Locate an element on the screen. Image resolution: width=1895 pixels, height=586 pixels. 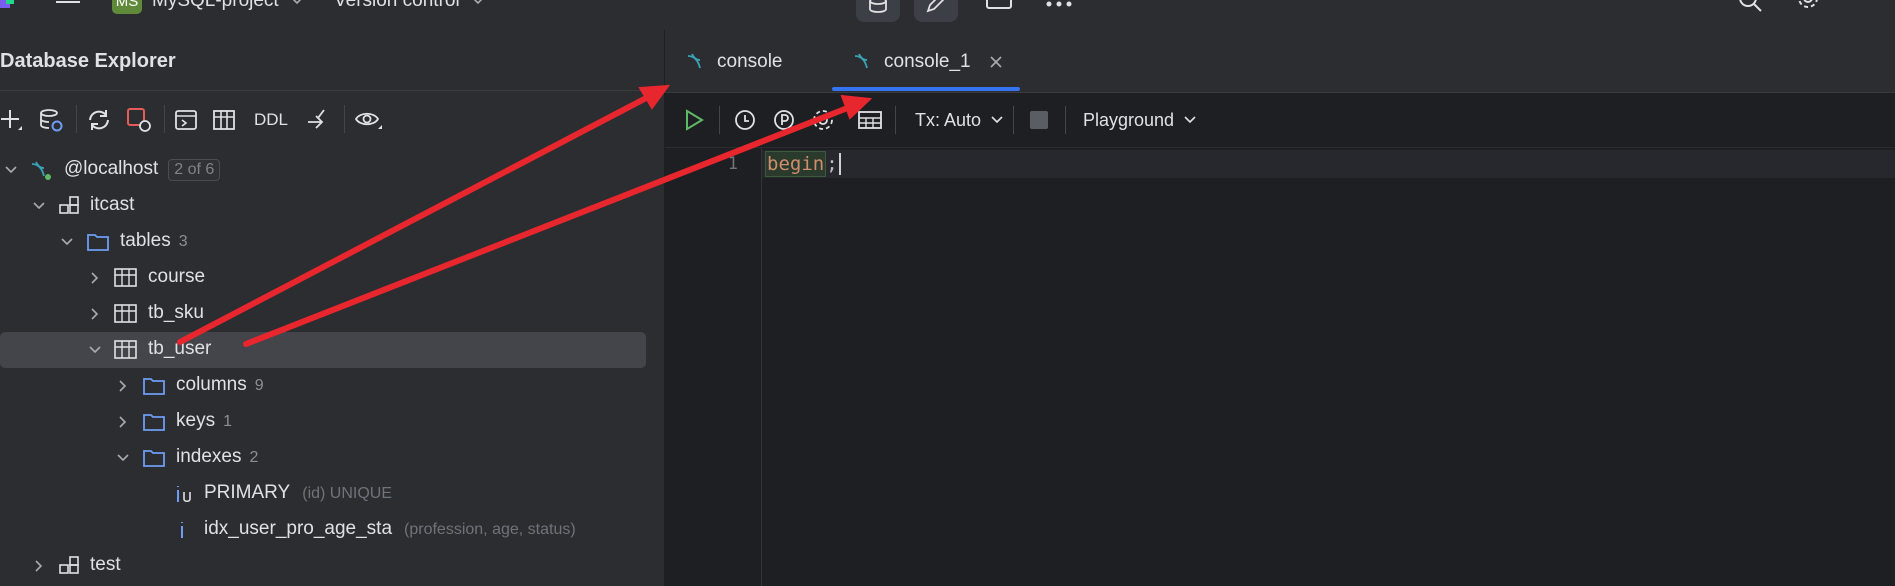
pin-button is located at coordinates (784, 120).